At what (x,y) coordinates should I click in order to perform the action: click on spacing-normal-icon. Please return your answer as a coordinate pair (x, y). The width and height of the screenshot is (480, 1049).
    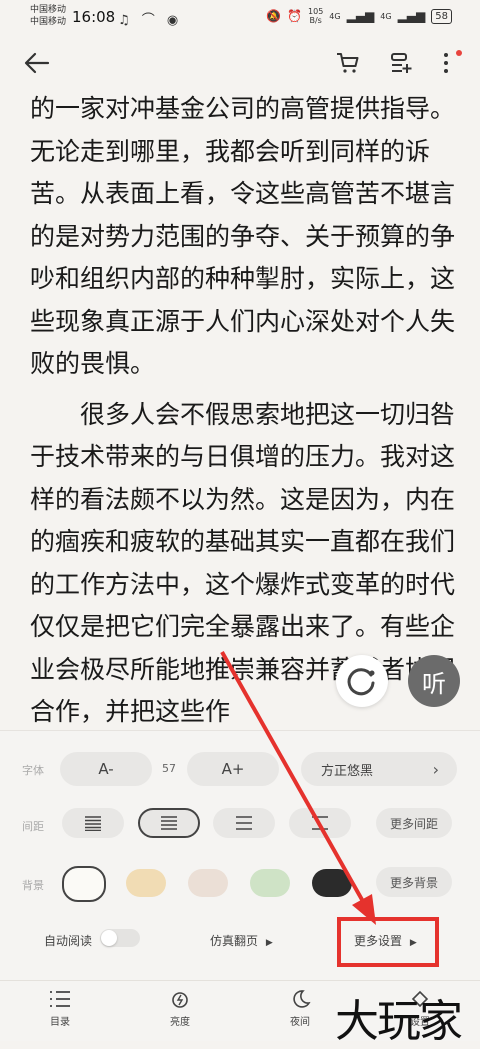
    Looking at the image, I should click on (169, 823).